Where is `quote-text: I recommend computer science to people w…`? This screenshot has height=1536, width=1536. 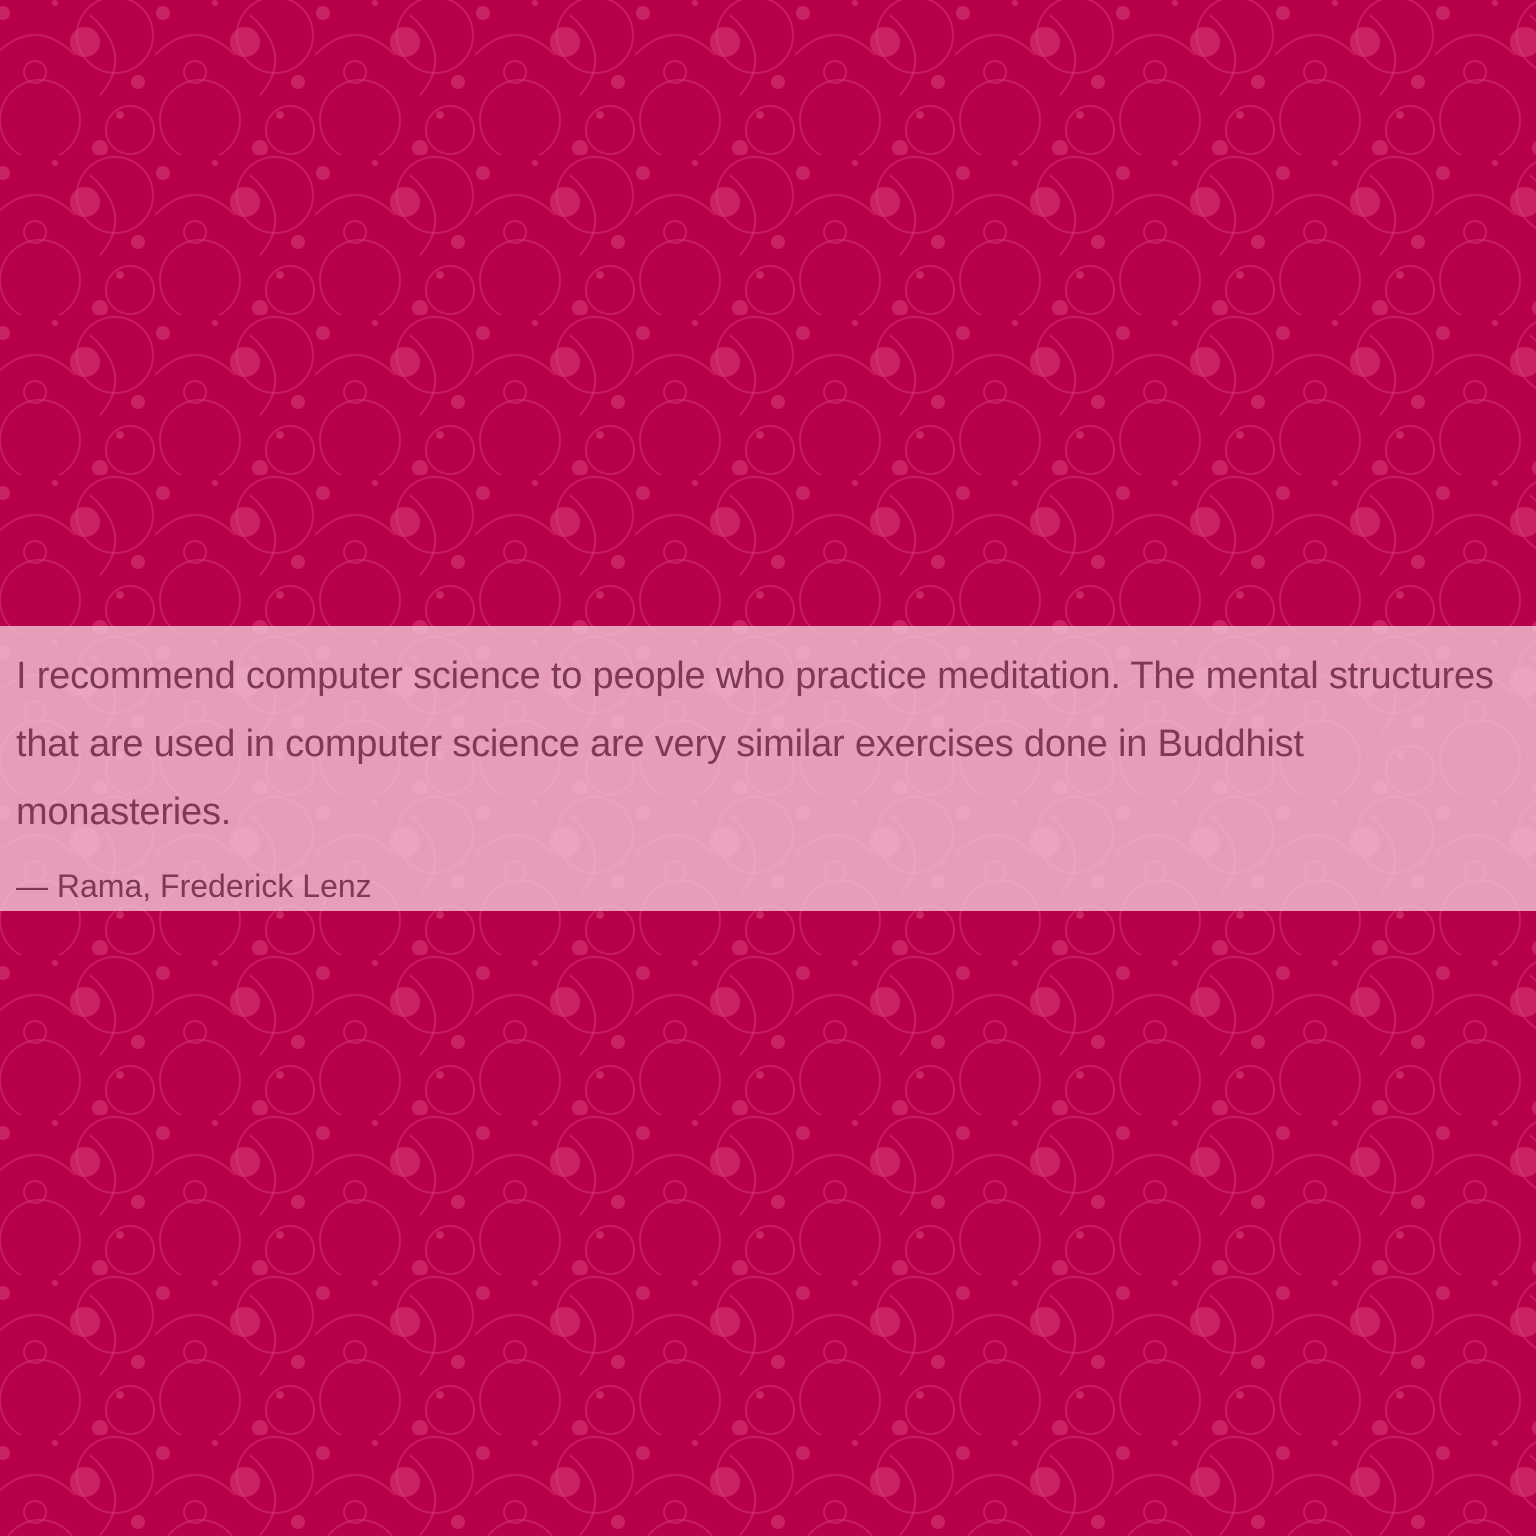 quote-text: I recommend computer science to people w… is located at coordinates (755, 744).